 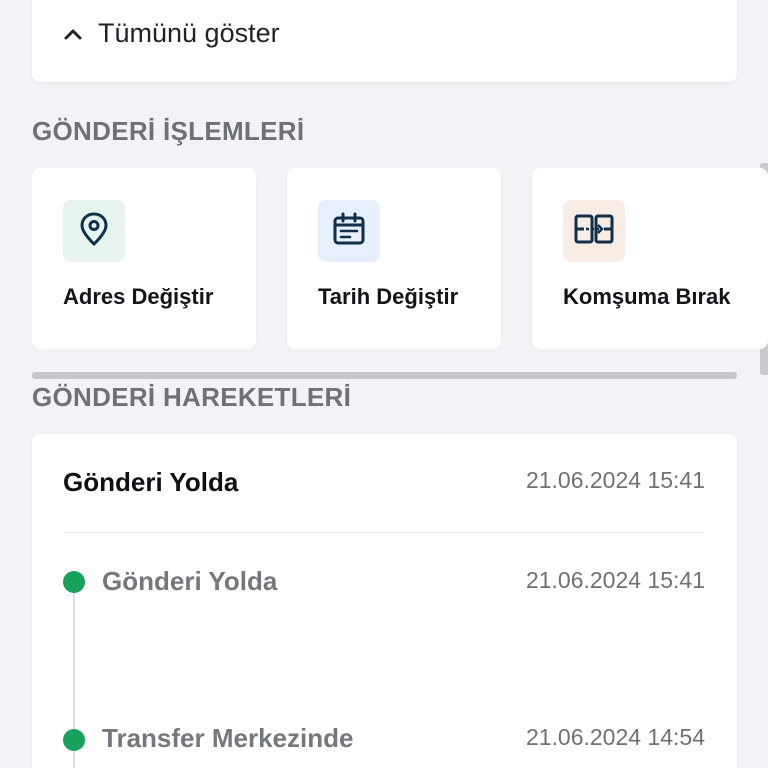 What do you see at coordinates (168, 131) in the screenshot?
I see `operations-section-title: GÖNDERİ İŞLEMLERİ` at bounding box center [168, 131].